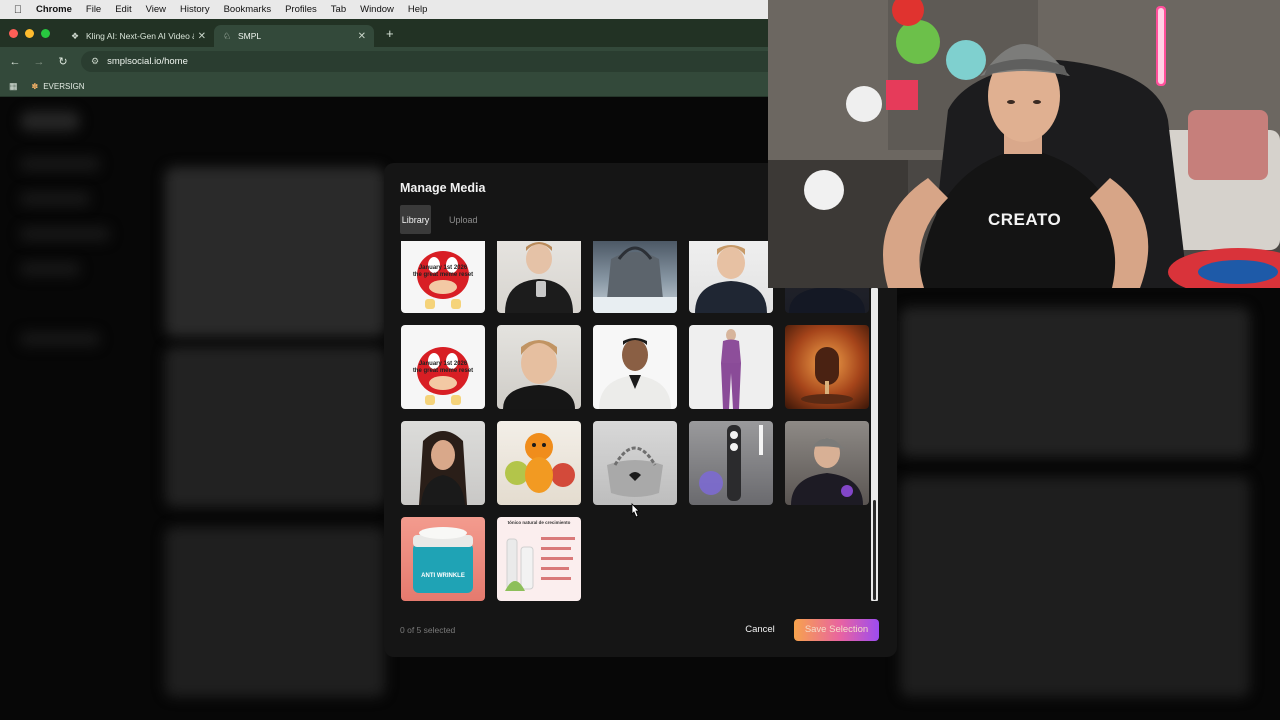 Image resolution: width=1280 pixels, height=720 pixels. Describe the element at coordinates (377, 9) in the screenshot. I see `menu-window: Window` at that location.